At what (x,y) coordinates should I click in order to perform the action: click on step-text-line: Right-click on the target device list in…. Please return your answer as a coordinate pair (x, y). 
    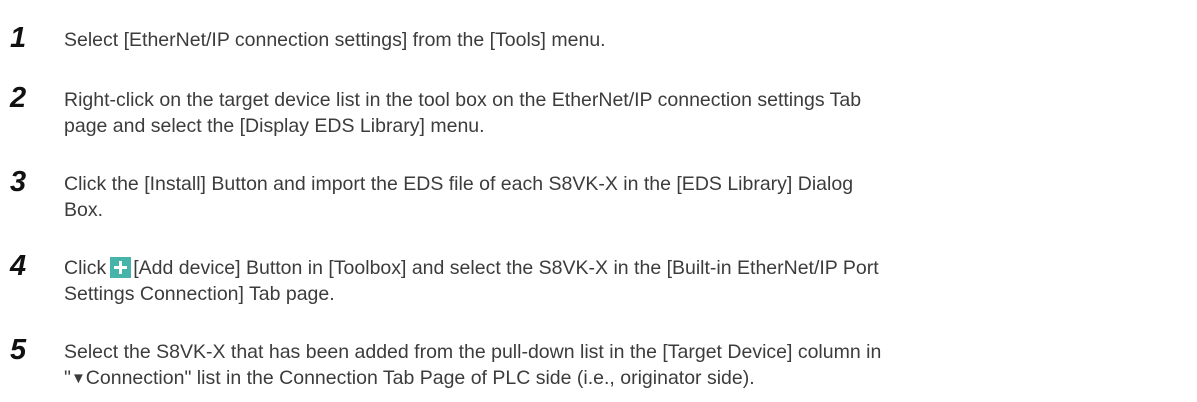
    Looking at the image, I should click on (463, 100).